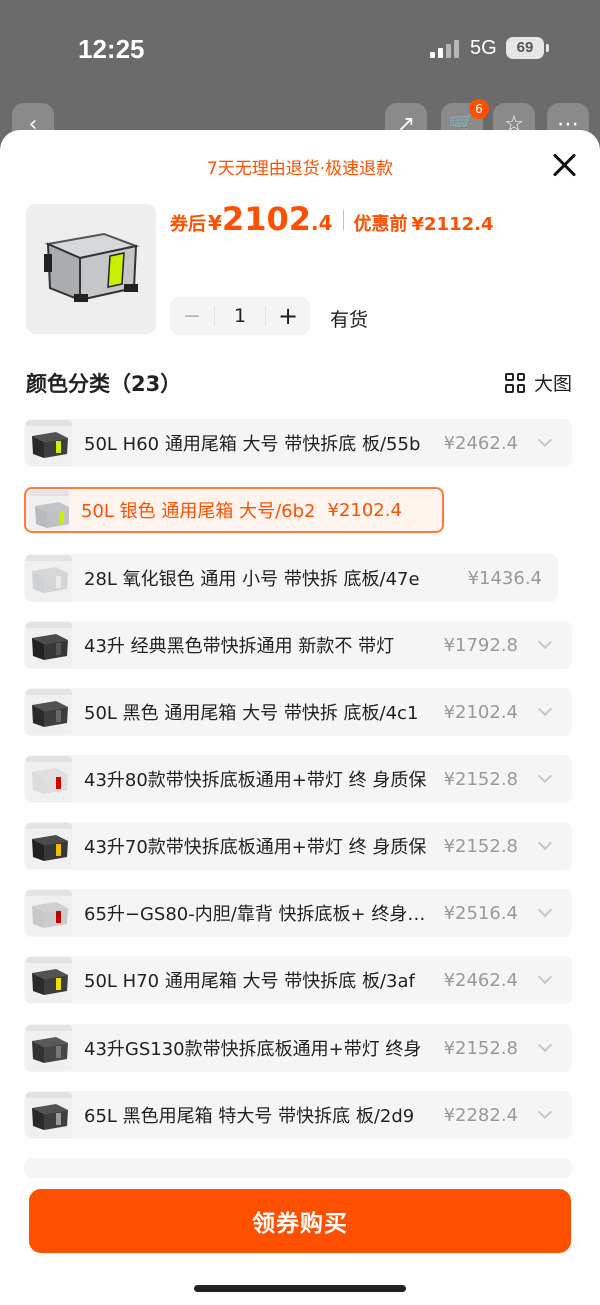 The height and width of the screenshot is (1305, 600). I want to click on sku-option-name: 50L 黑色 通用尾箱 大号 带快拆 底板/4c1, so click(251, 713).